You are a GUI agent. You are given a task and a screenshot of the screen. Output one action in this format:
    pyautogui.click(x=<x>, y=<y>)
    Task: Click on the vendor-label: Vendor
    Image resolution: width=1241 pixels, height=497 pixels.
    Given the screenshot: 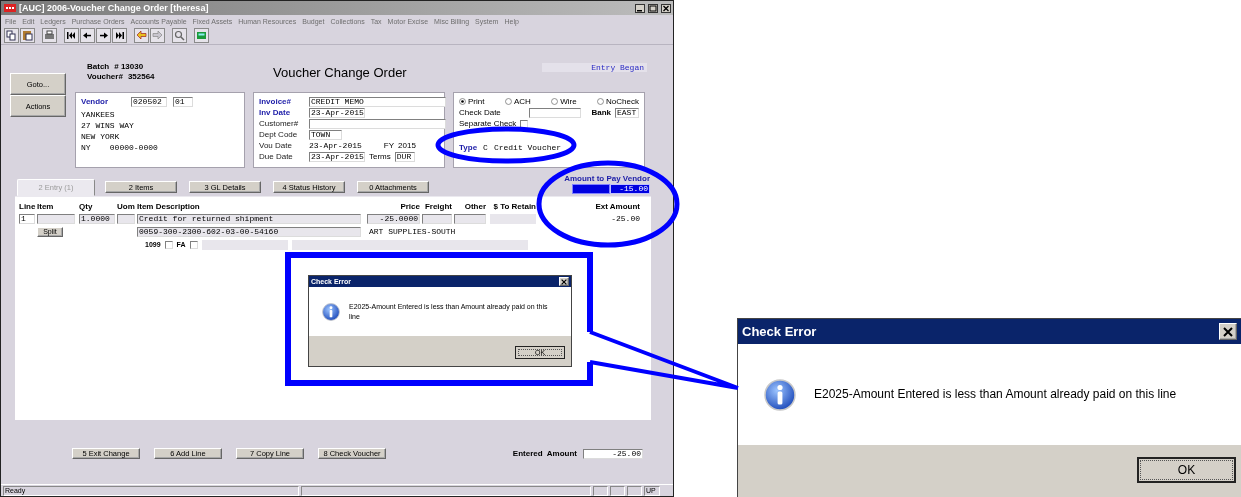 What is the action you would take?
    pyautogui.click(x=95, y=101)
    